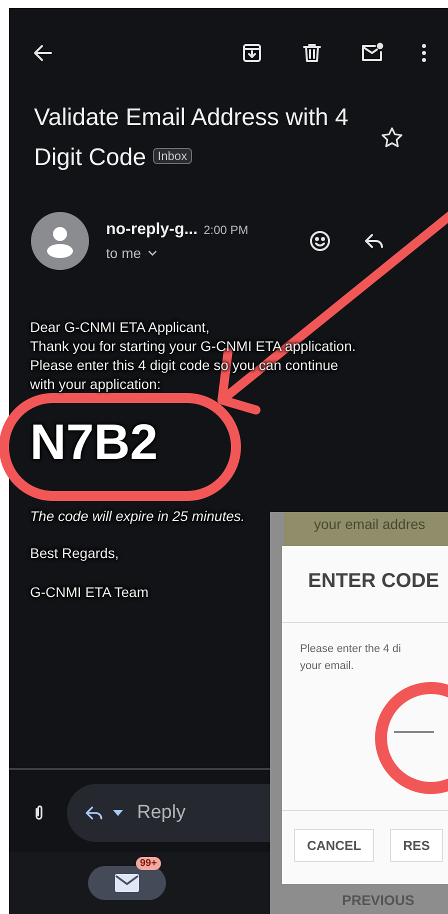 This screenshot has height=914, width=448. What do you see at coordinates (172, 156) in the screenshot?
I see `inbox-label: Inbox` at bounding box center [172, 156].